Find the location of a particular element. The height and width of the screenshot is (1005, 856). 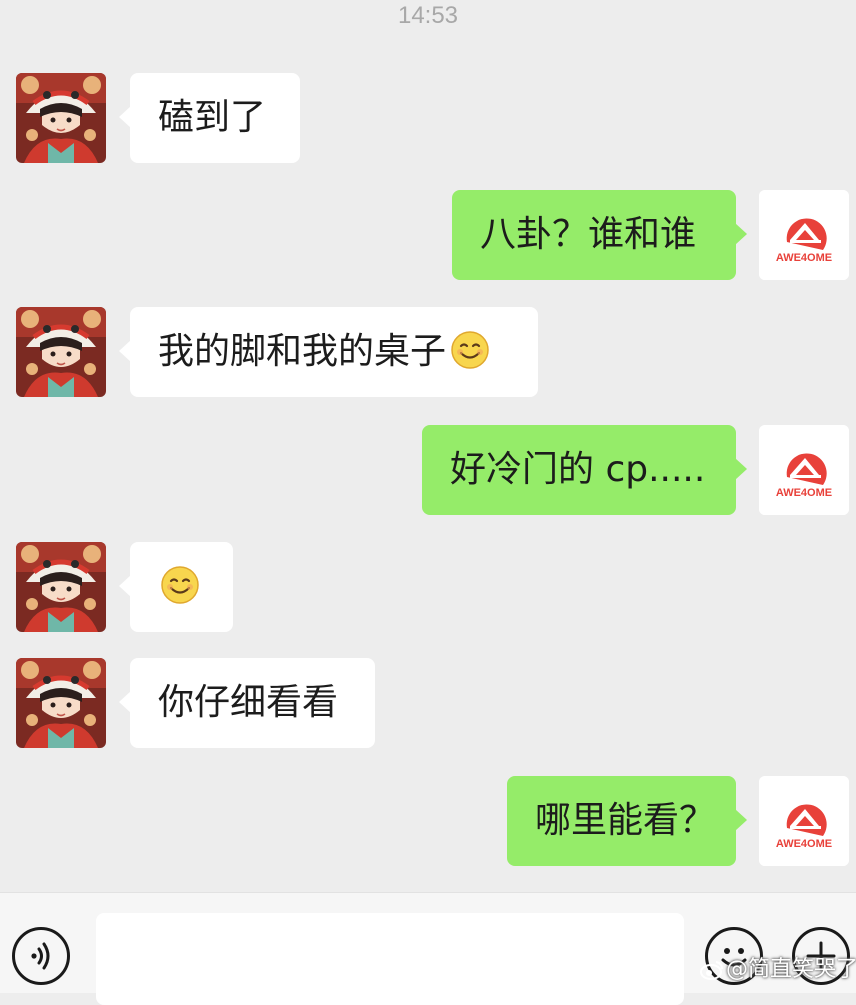

message-text: 磕到了 is located at coordinates (212, 117).